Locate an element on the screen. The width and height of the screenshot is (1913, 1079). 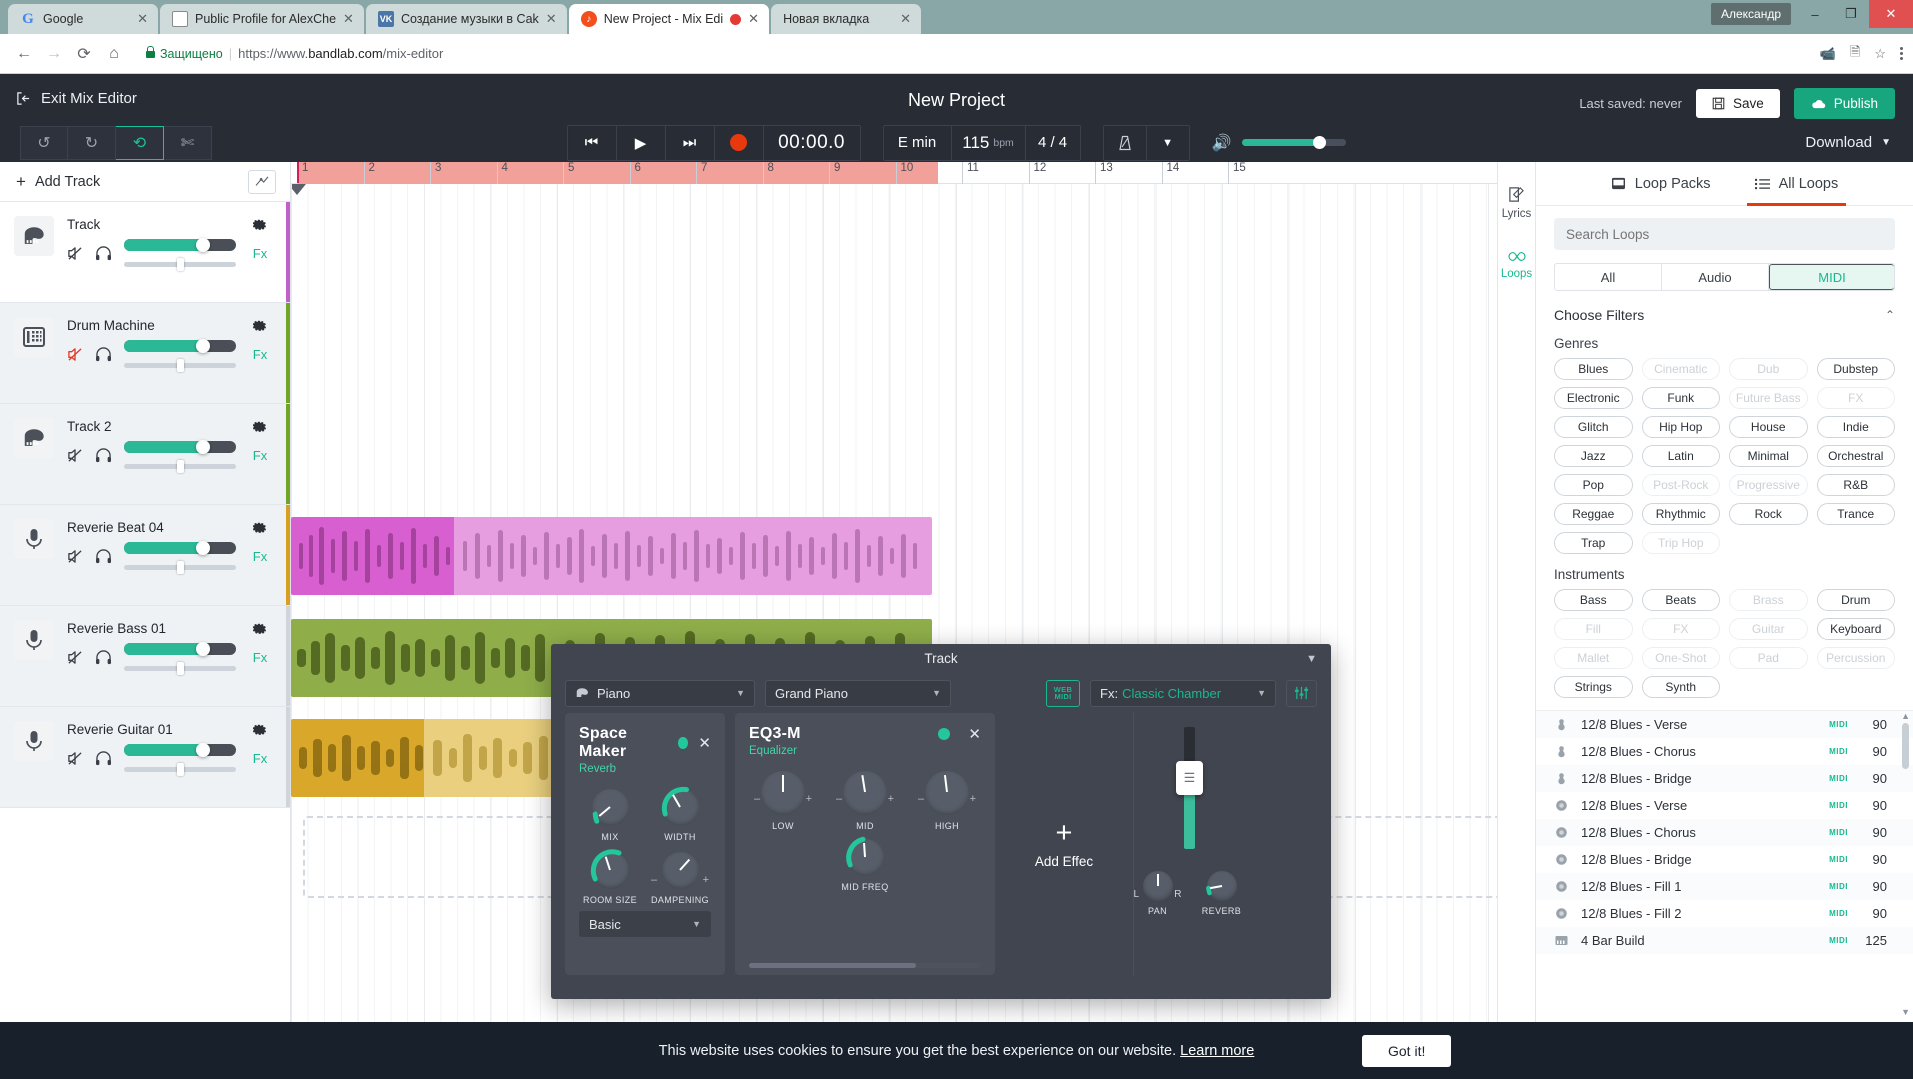
loop-list-item: 12/8 Blues - Fill 1 MIDI 90 is located at coordinates (1724, 886).